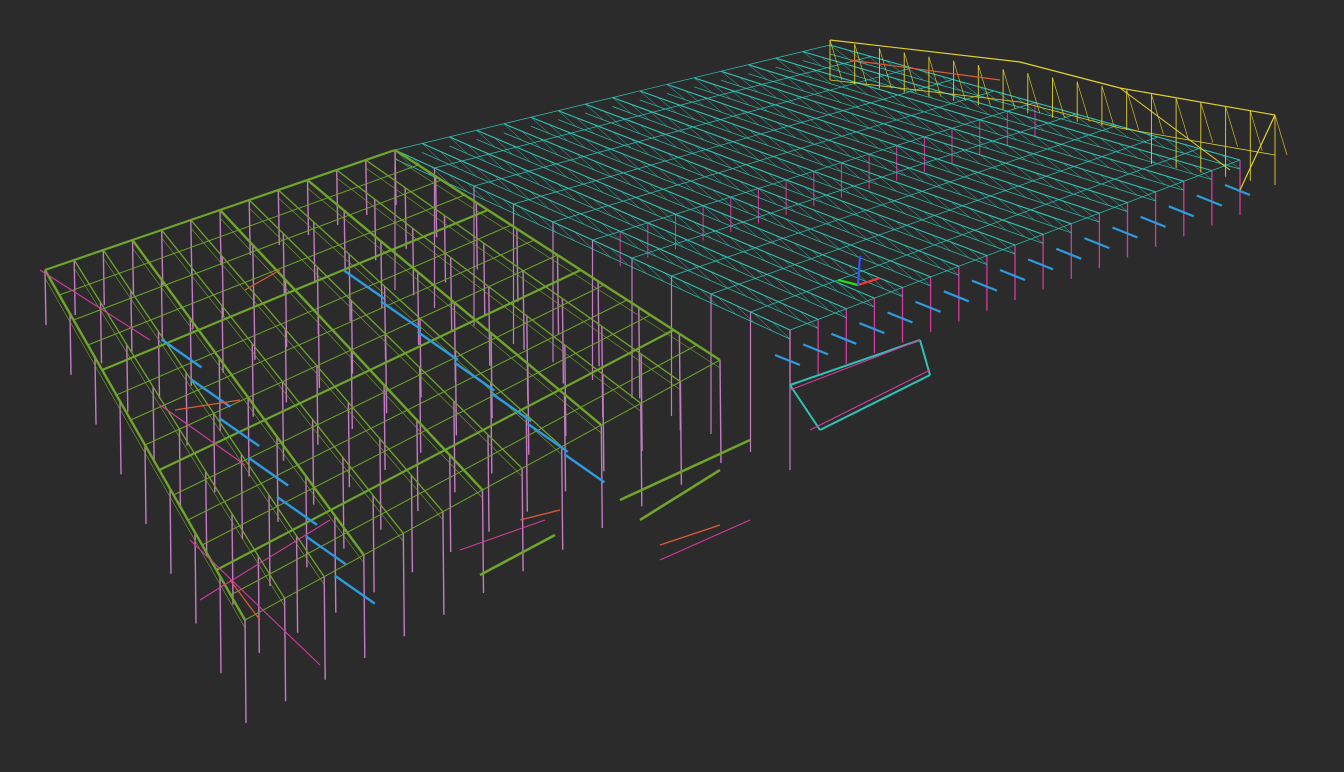 The image size is (1344, 772). I want to click on annex-purlin, so click(445, 450).